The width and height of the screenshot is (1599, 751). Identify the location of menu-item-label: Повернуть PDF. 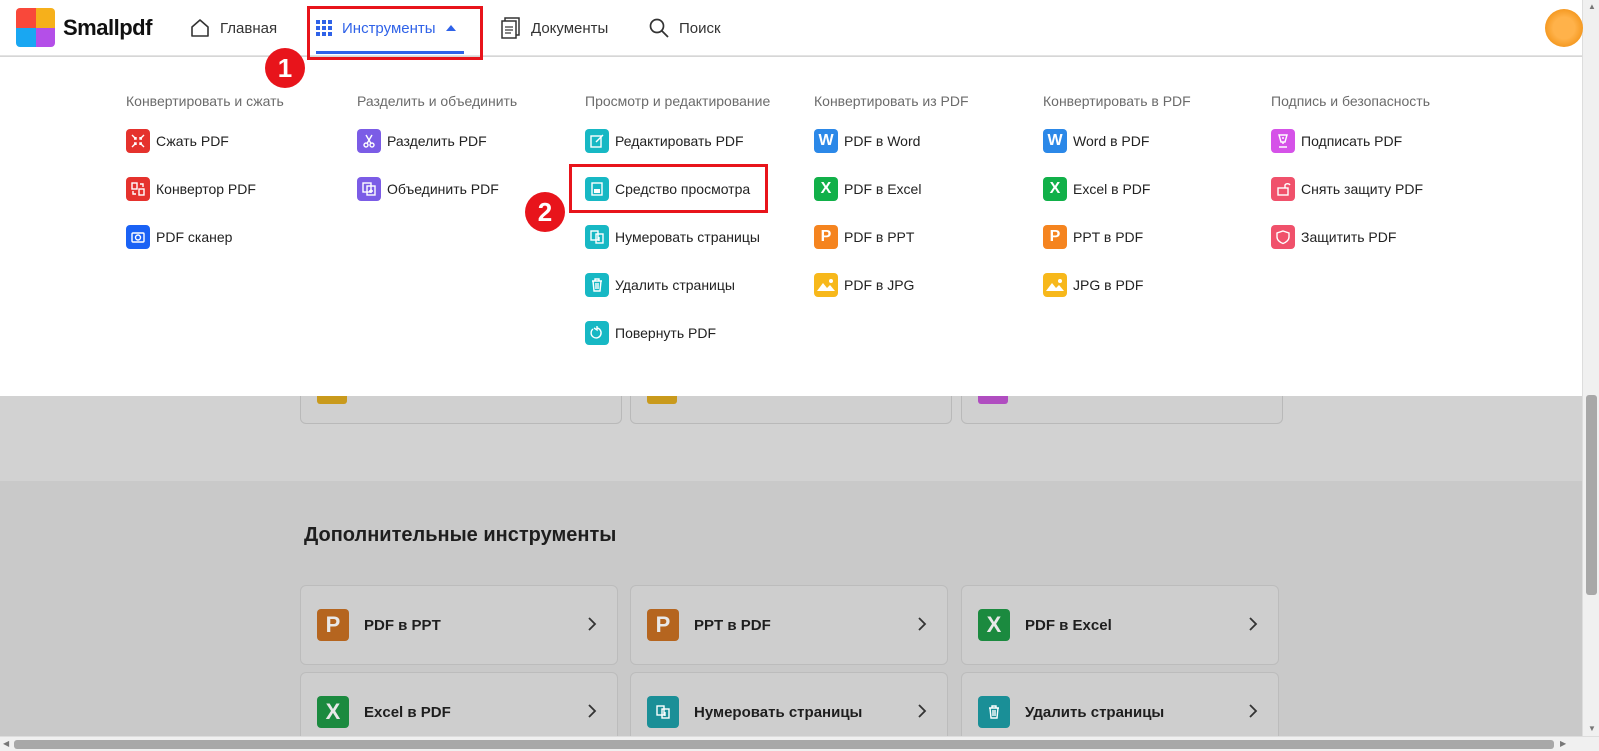
(666, 333).